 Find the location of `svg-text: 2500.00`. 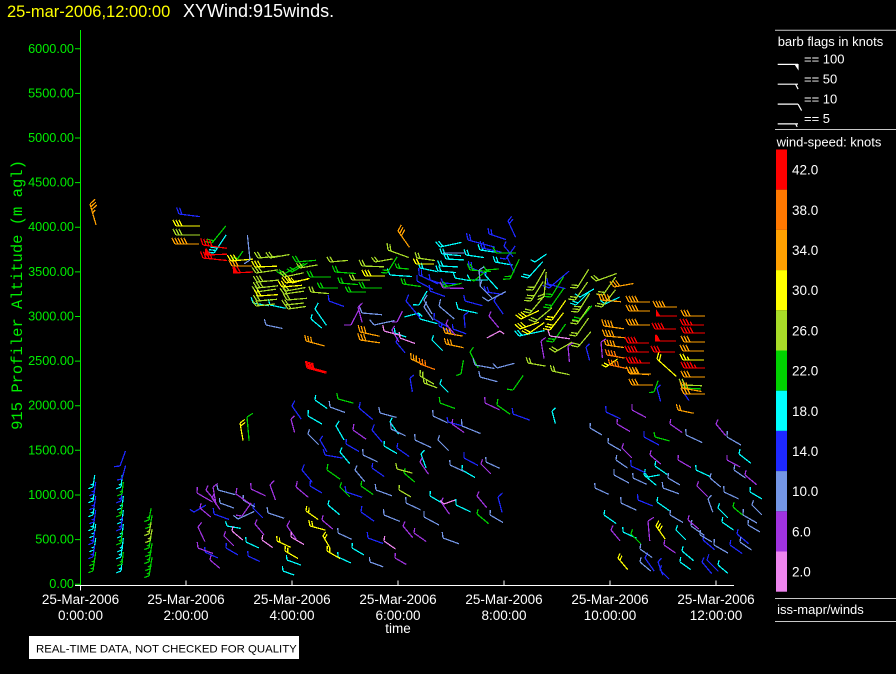

svg-text: 2500.00 is located at coordinates (51, 361).